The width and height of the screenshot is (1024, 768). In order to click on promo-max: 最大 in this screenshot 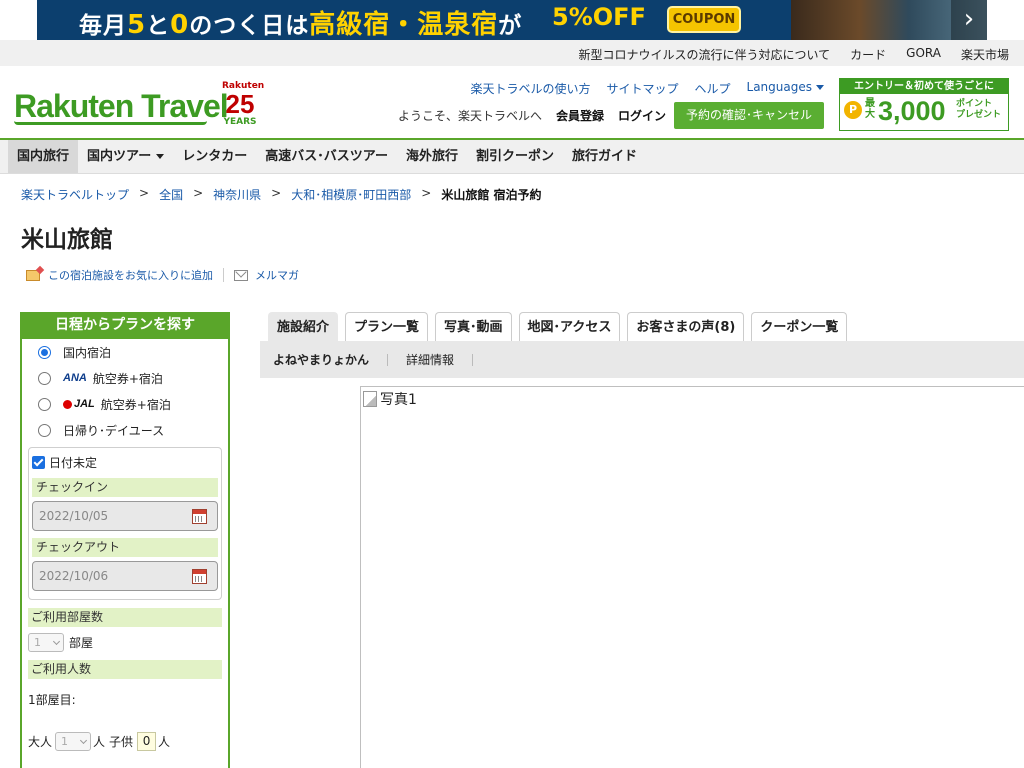, I will do `click(870, 109)`.